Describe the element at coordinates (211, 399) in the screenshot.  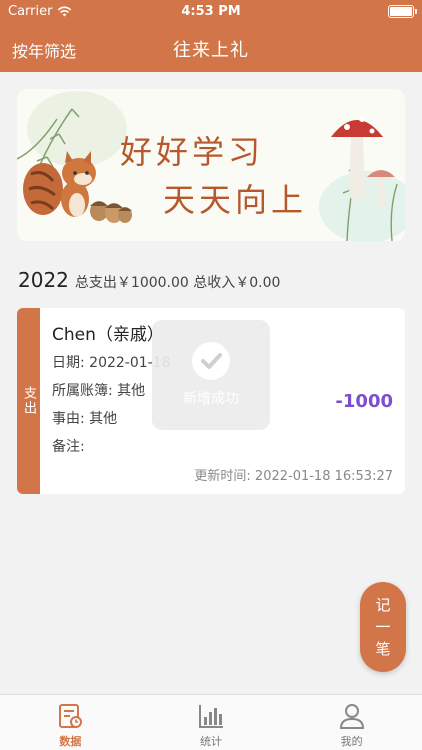
I see `toast-message: 新增成功` at that location.